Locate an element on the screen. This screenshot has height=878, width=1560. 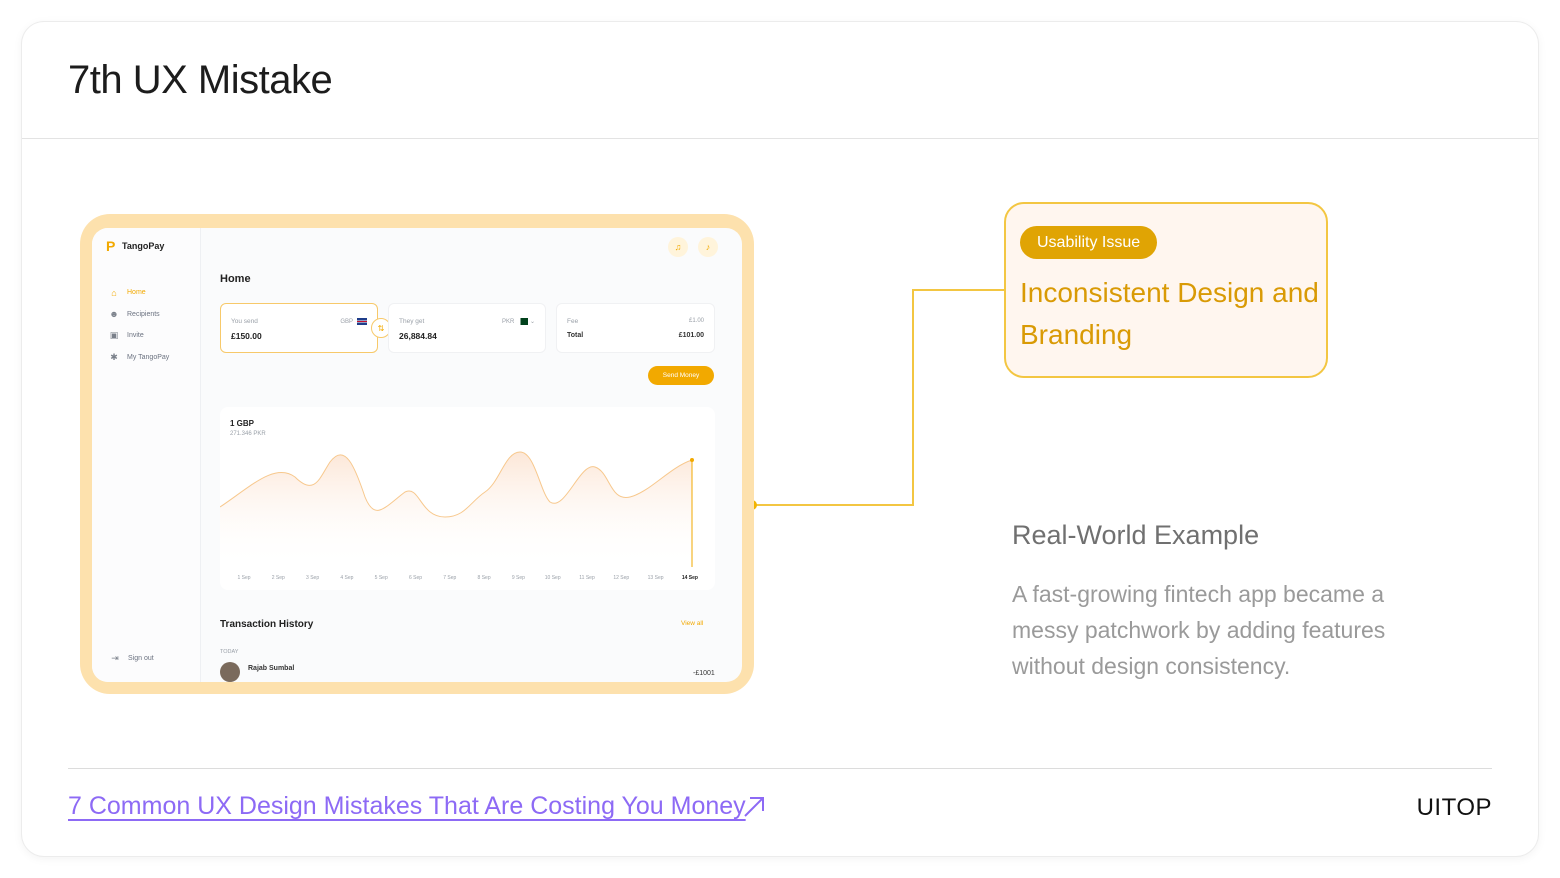
example-title: Real-World Example is located at coordinates (1136, 535).